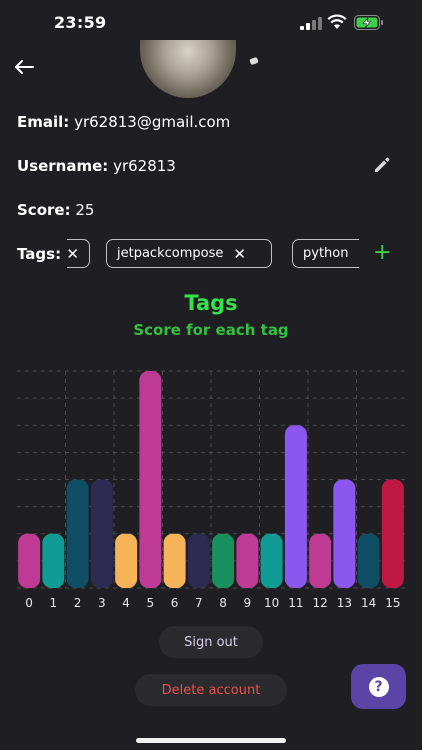 Image resolution: width=422 pixels, height=750 pixels. Describe the element at coordinates (248, 603) in the screenshot. I see `x-tick-label: 9` at that location.